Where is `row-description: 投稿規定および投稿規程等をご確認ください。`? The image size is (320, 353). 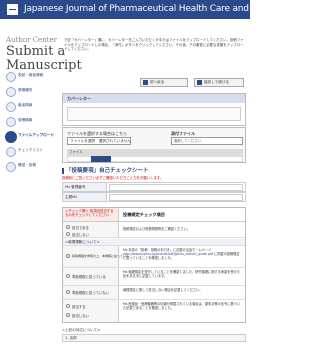 row-description: 投稿規定および投稿規程等をご確認ください。 is located at coordinates (156, 229).